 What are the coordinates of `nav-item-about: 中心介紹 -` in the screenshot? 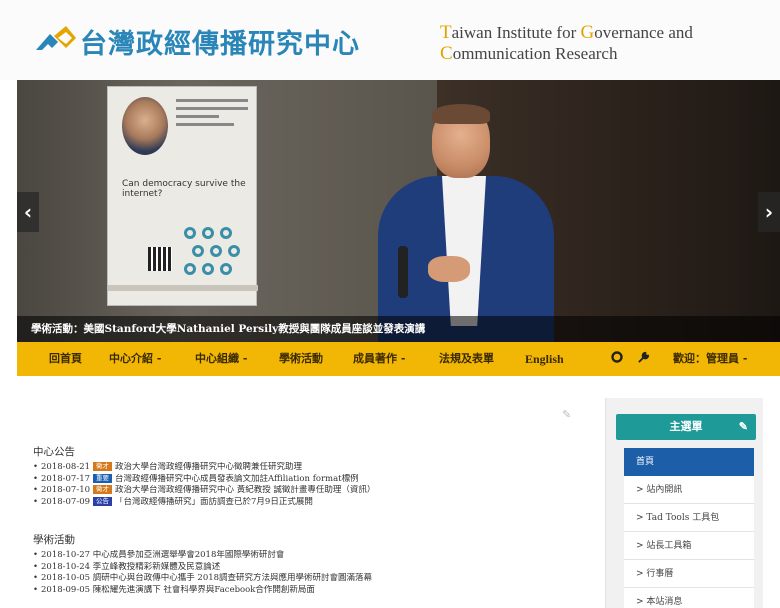 It's located at (135, 359).